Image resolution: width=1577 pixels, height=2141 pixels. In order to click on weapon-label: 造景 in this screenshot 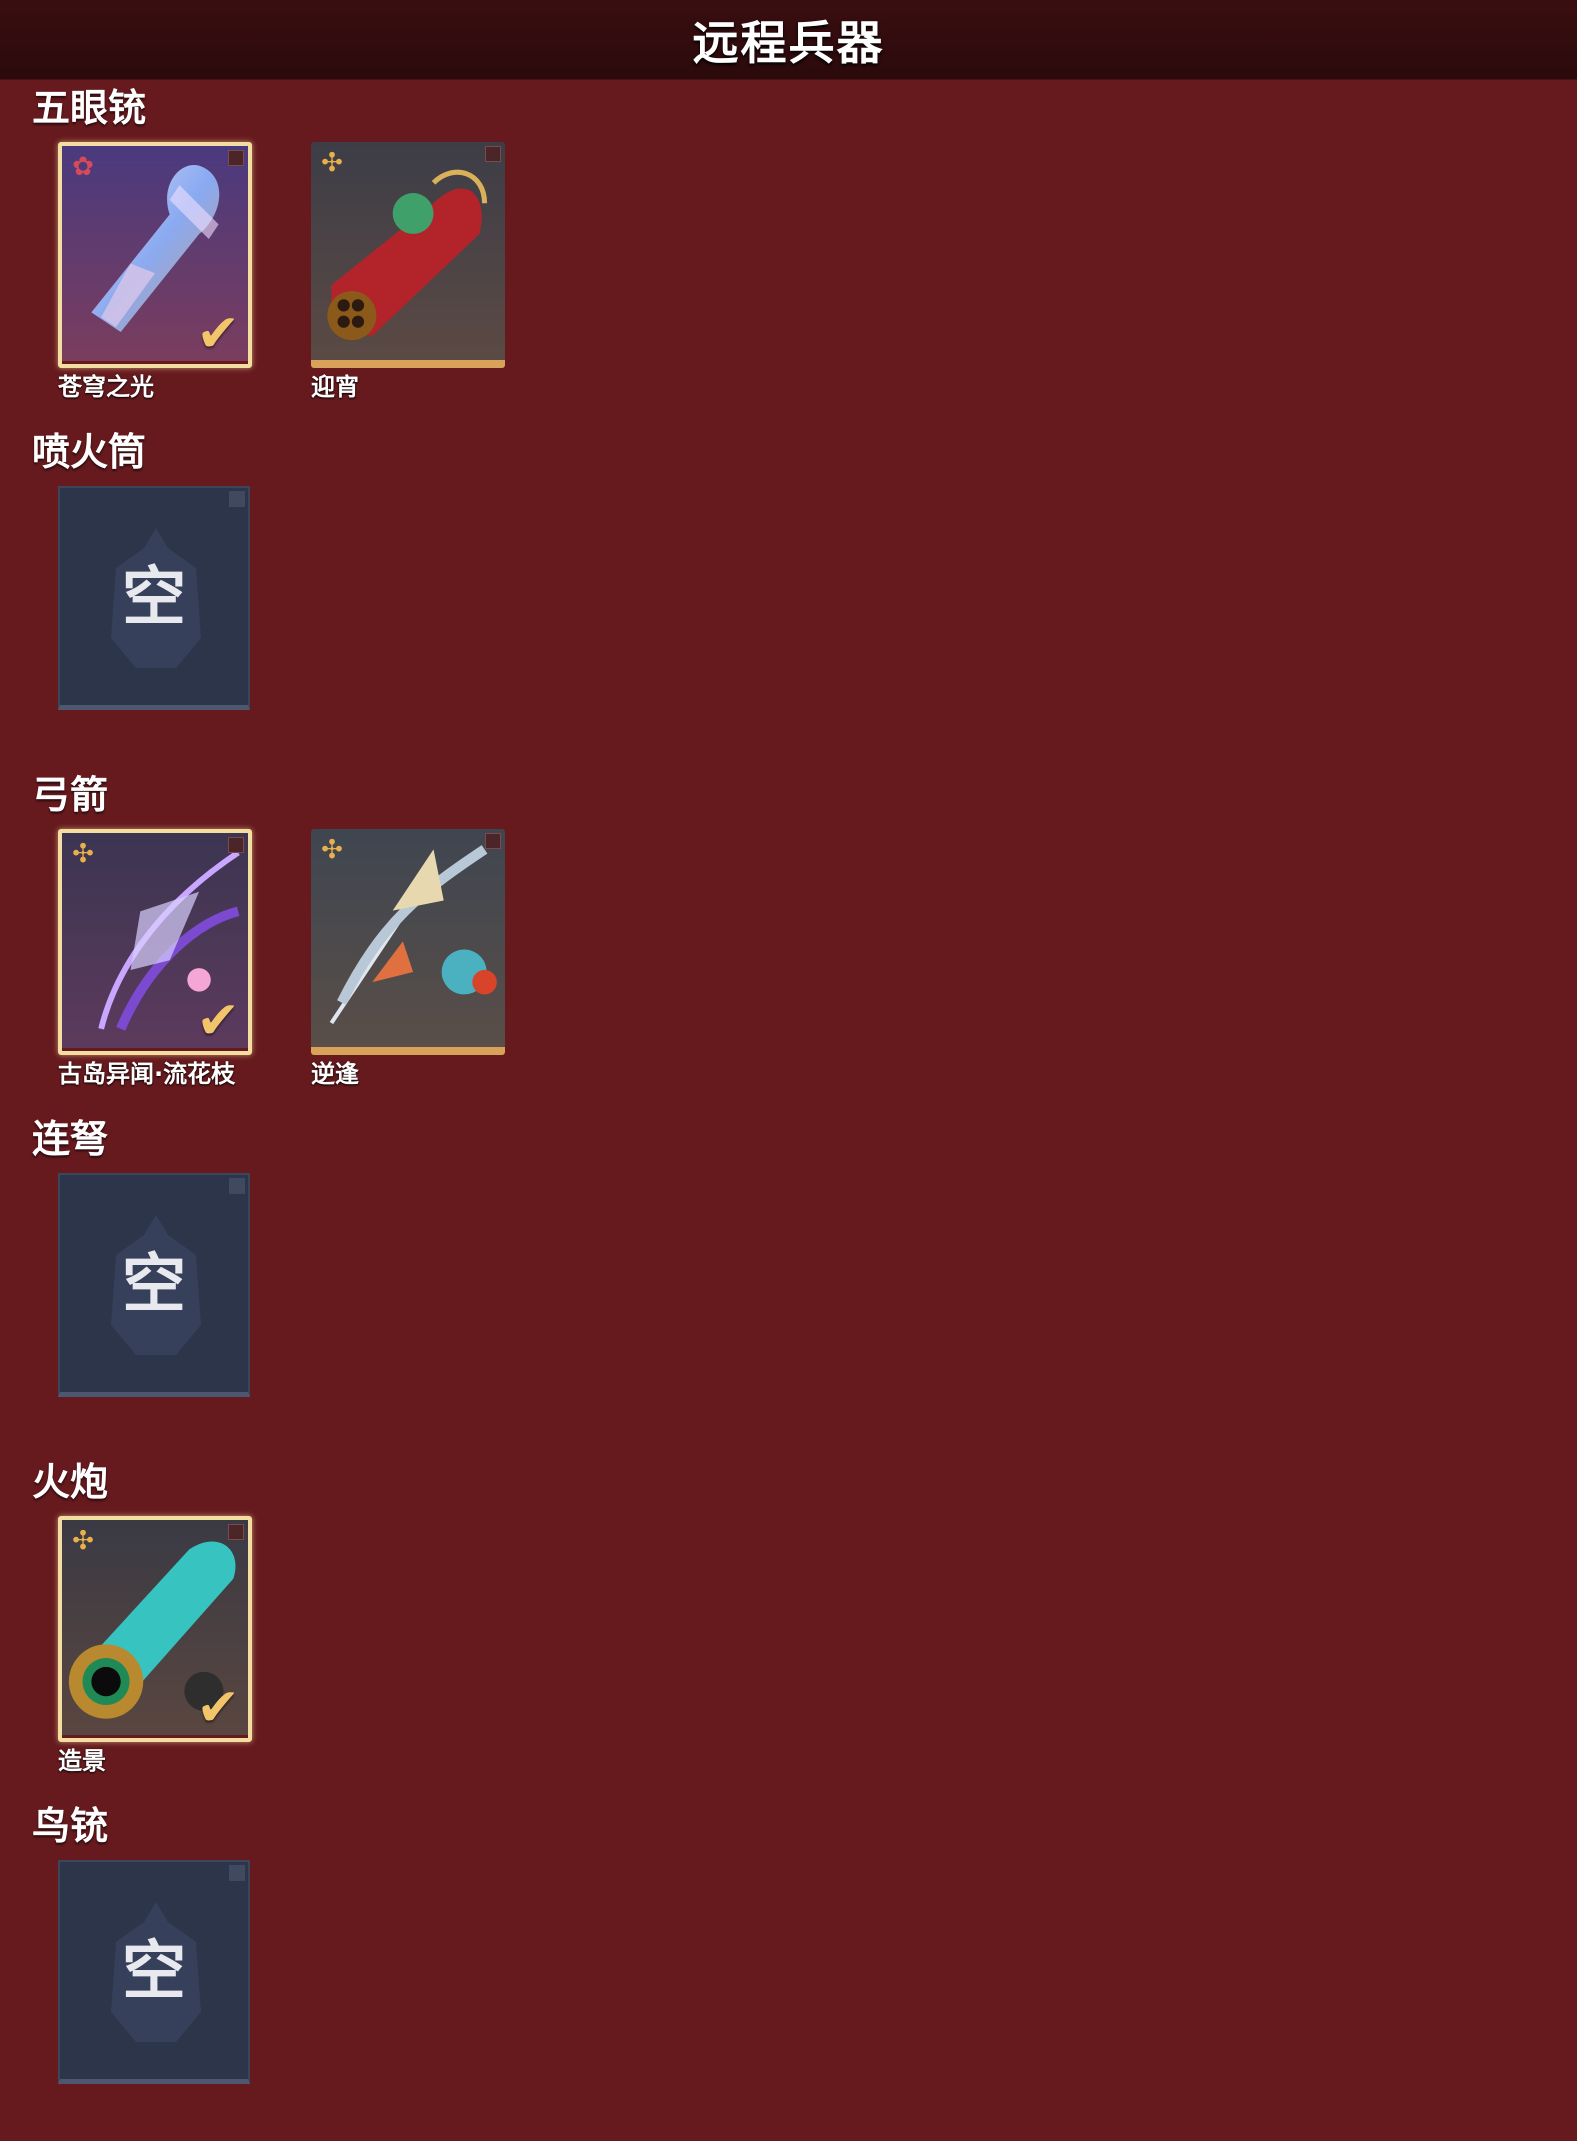, I will do `click(82, 1761)`.